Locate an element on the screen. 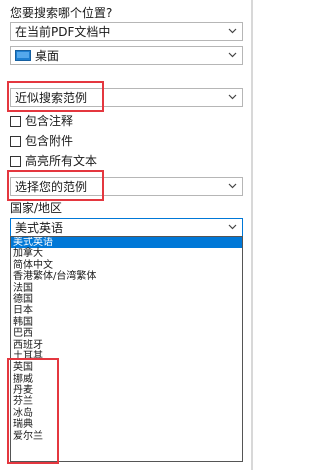  highlight-all-label: 高亮所有文本 is located at coordinates (61, 161).